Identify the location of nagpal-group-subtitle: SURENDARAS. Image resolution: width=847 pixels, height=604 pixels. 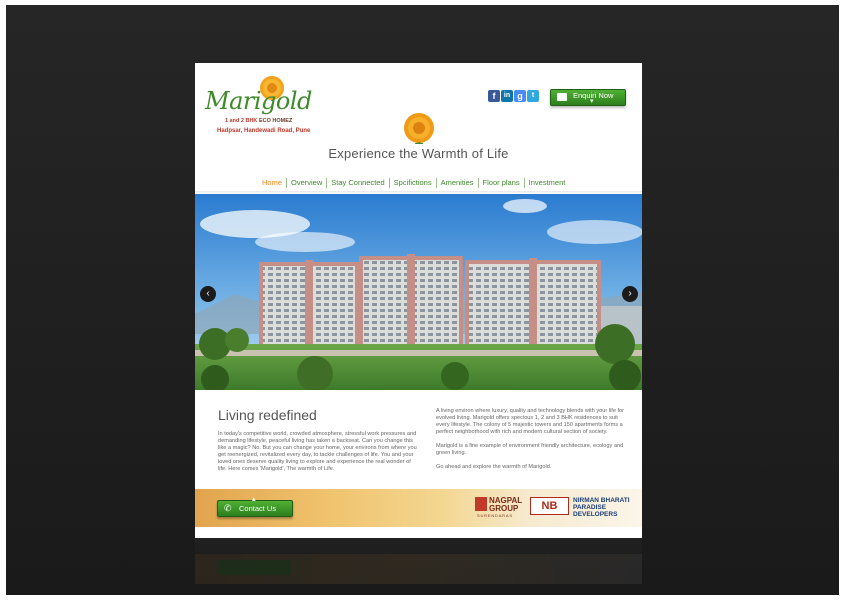
(495, 515).